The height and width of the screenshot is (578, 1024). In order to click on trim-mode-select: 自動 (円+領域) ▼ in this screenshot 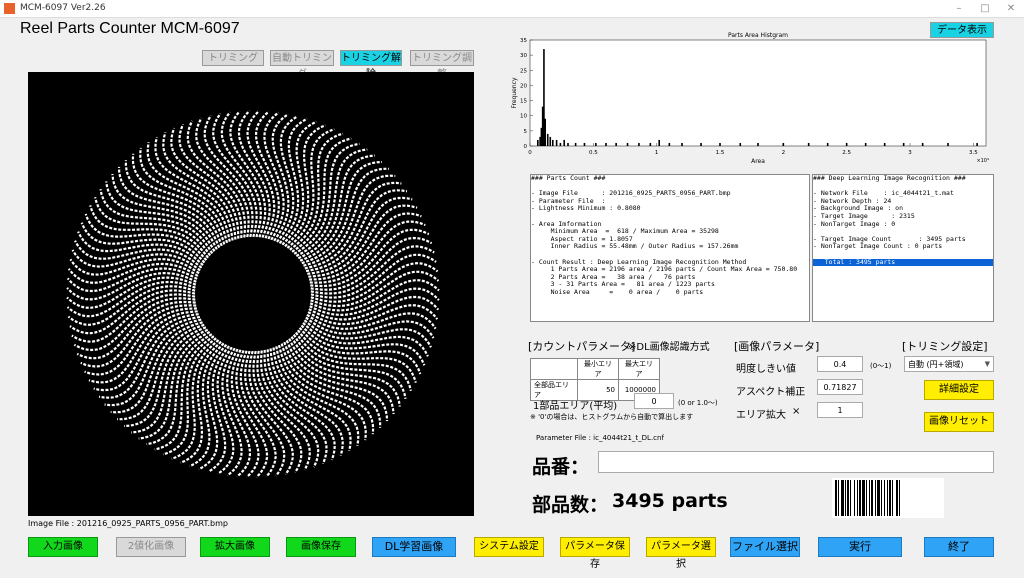, I will do `click(949, 364)`.